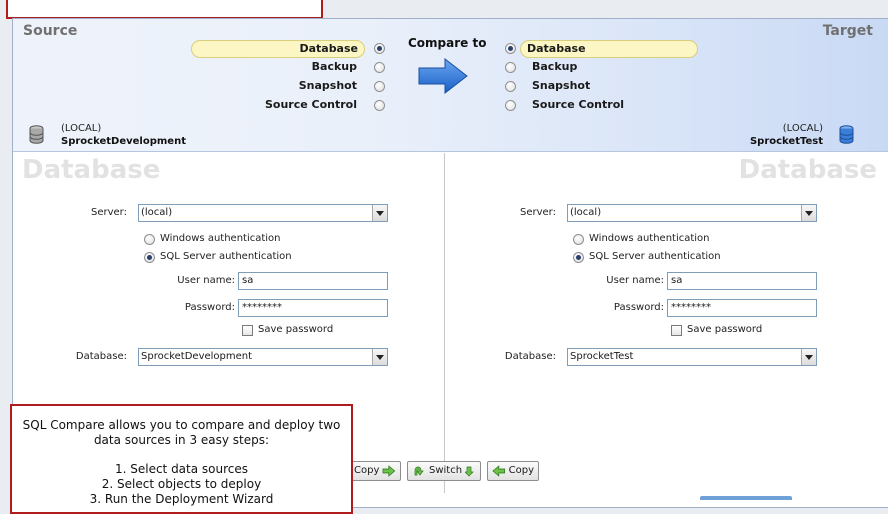 This screenshot has width=888, height=514. I want to click on source-save-password-label: Save password, so click(296, 329).